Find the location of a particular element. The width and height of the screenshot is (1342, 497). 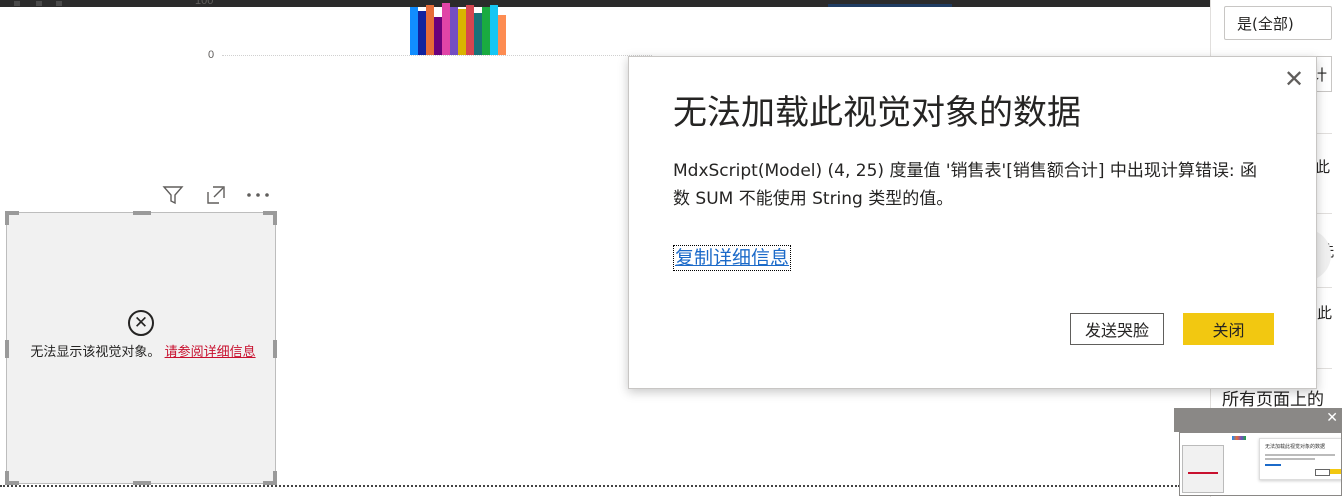

preview-dialog: 无法加载此视觉对象的数据 is located at coordinates (1300, 459).